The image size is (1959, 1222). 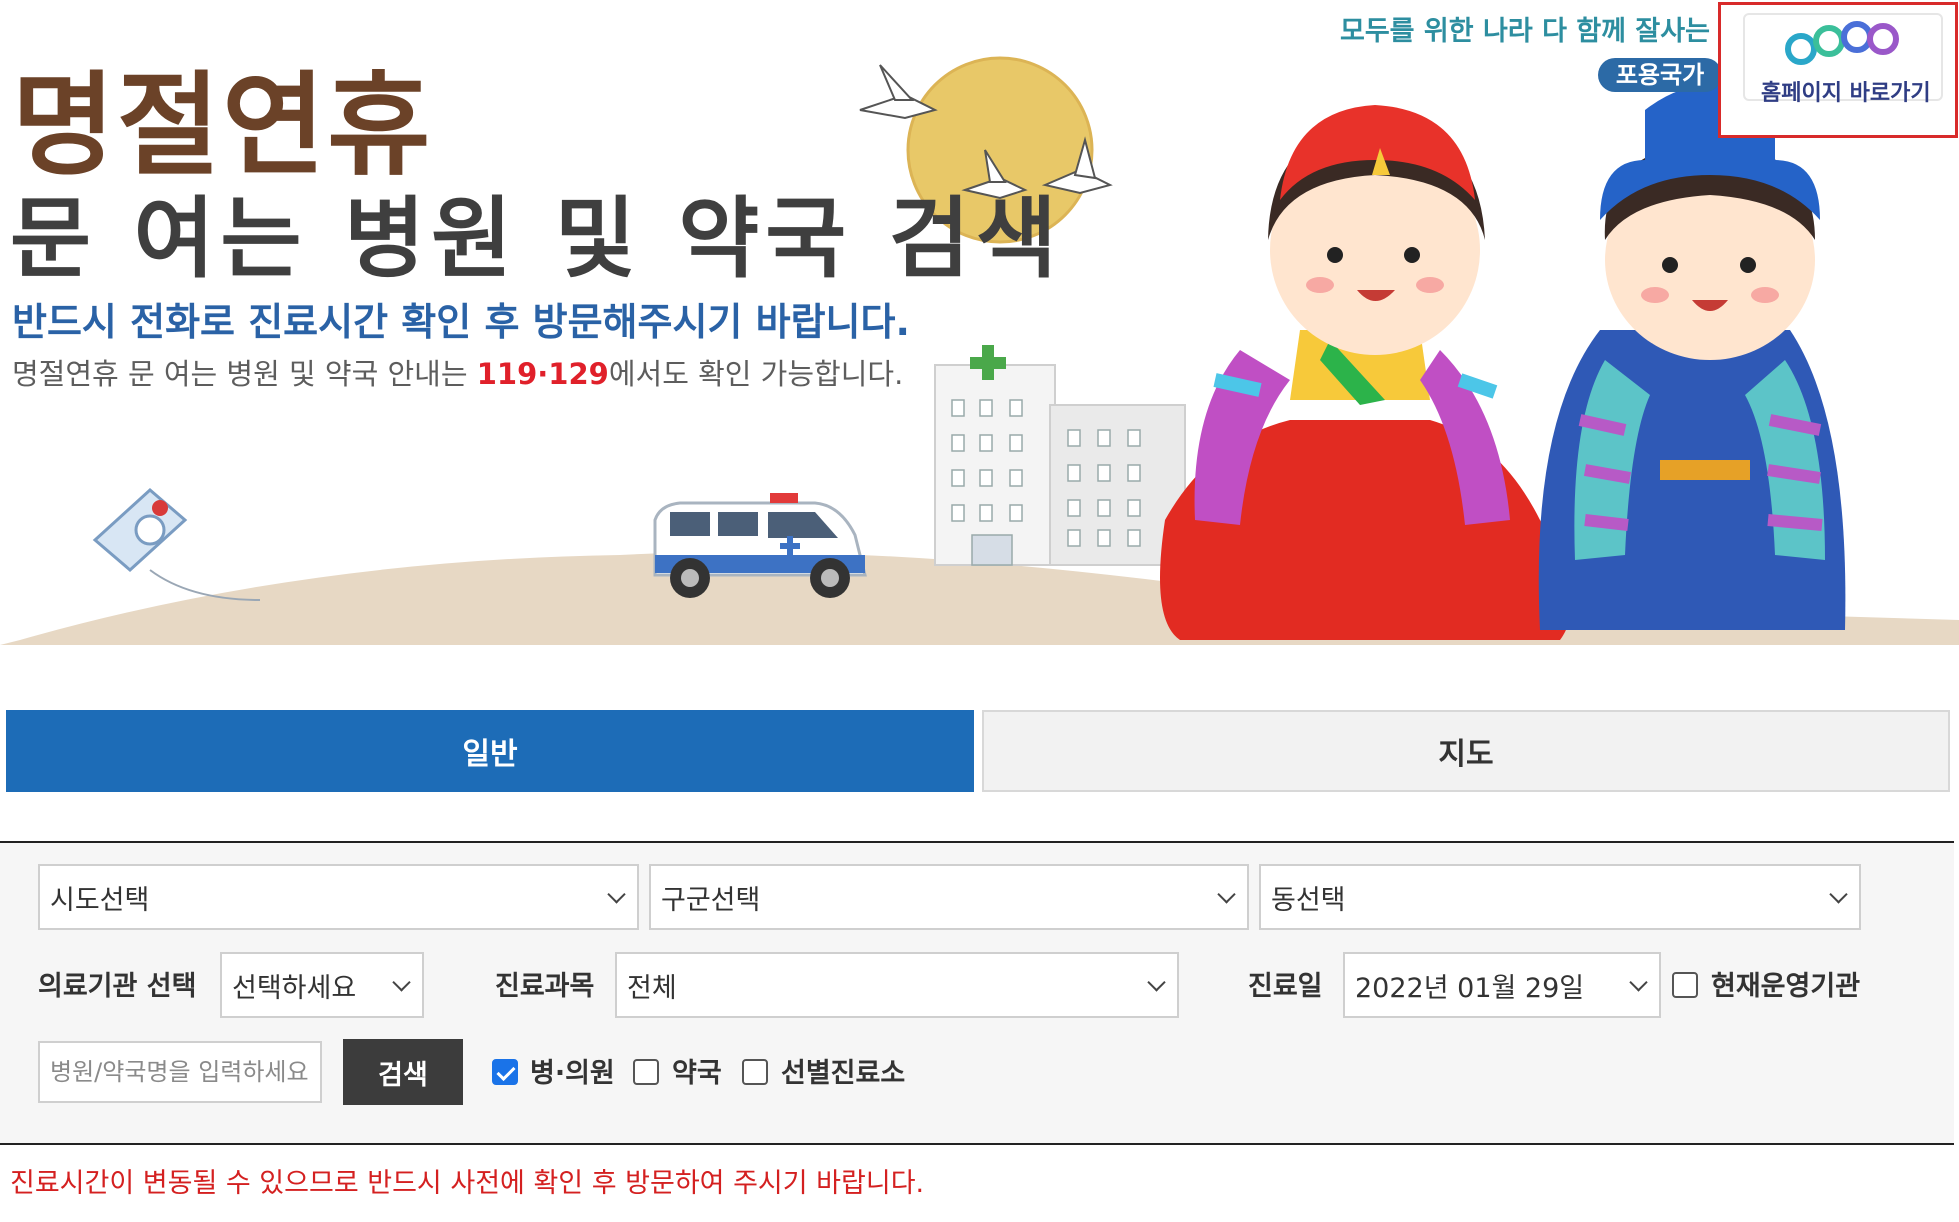 I want to click on slogan-badge: 포용국가, so click(x=1660, y=75).